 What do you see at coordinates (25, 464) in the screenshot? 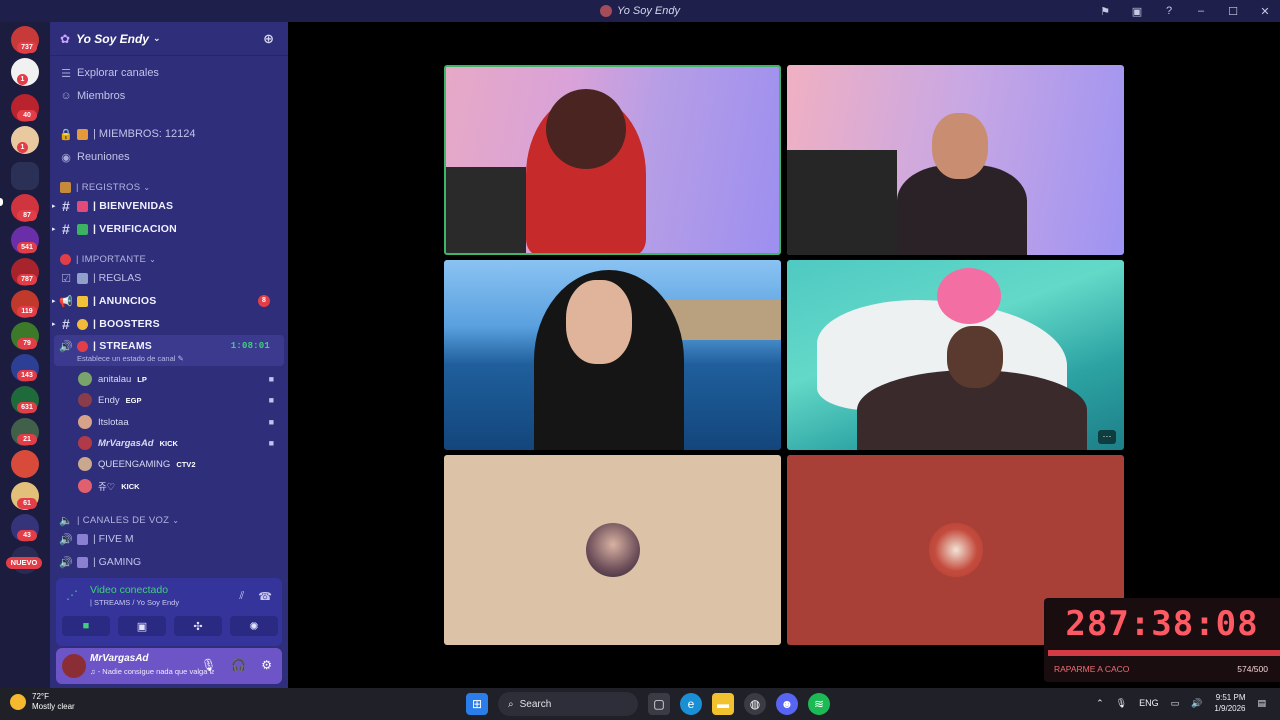
I see `server-icon` at bounding box center [25, 464].